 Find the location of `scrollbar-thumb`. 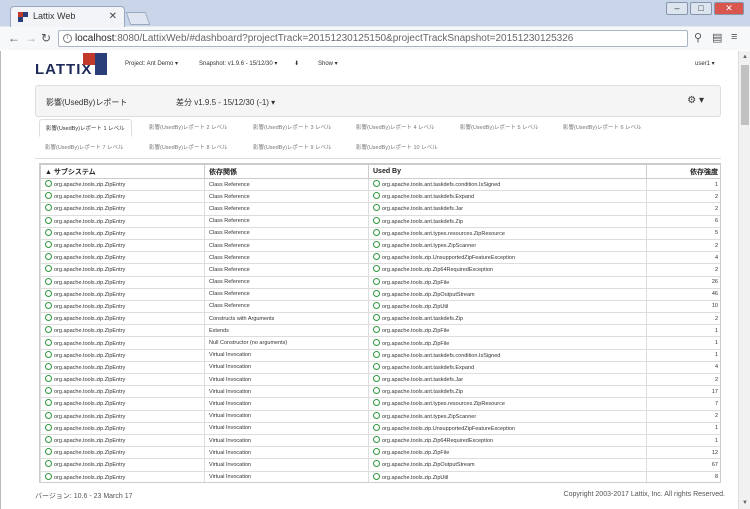

scrollbar-thumb is located at coordinates (745, 95).